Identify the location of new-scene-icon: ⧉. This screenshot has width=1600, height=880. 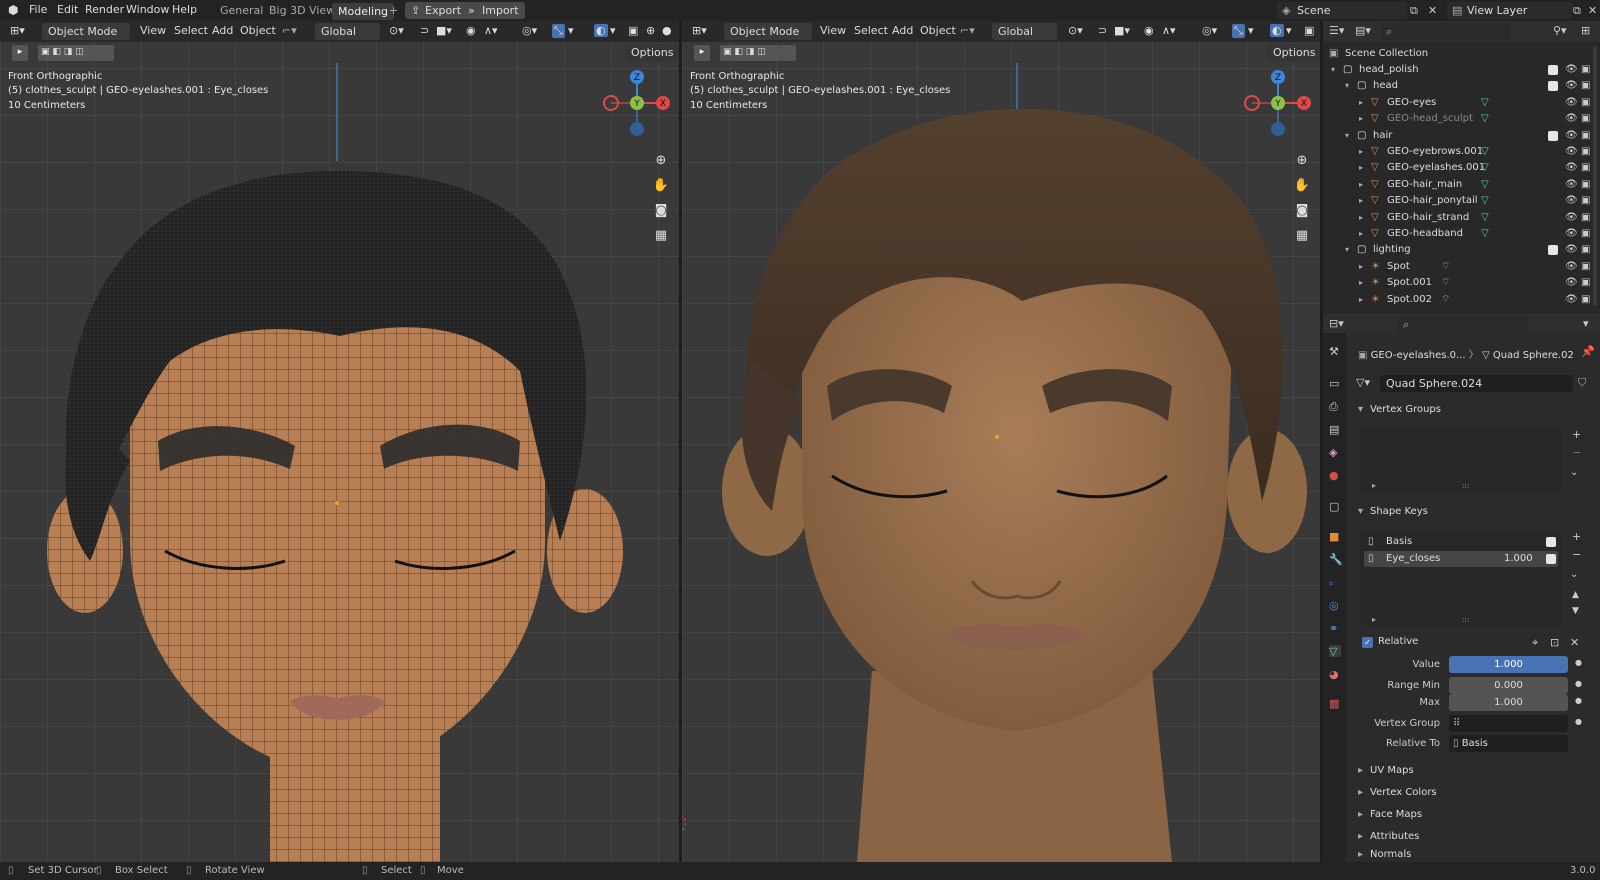
(1414, 11).